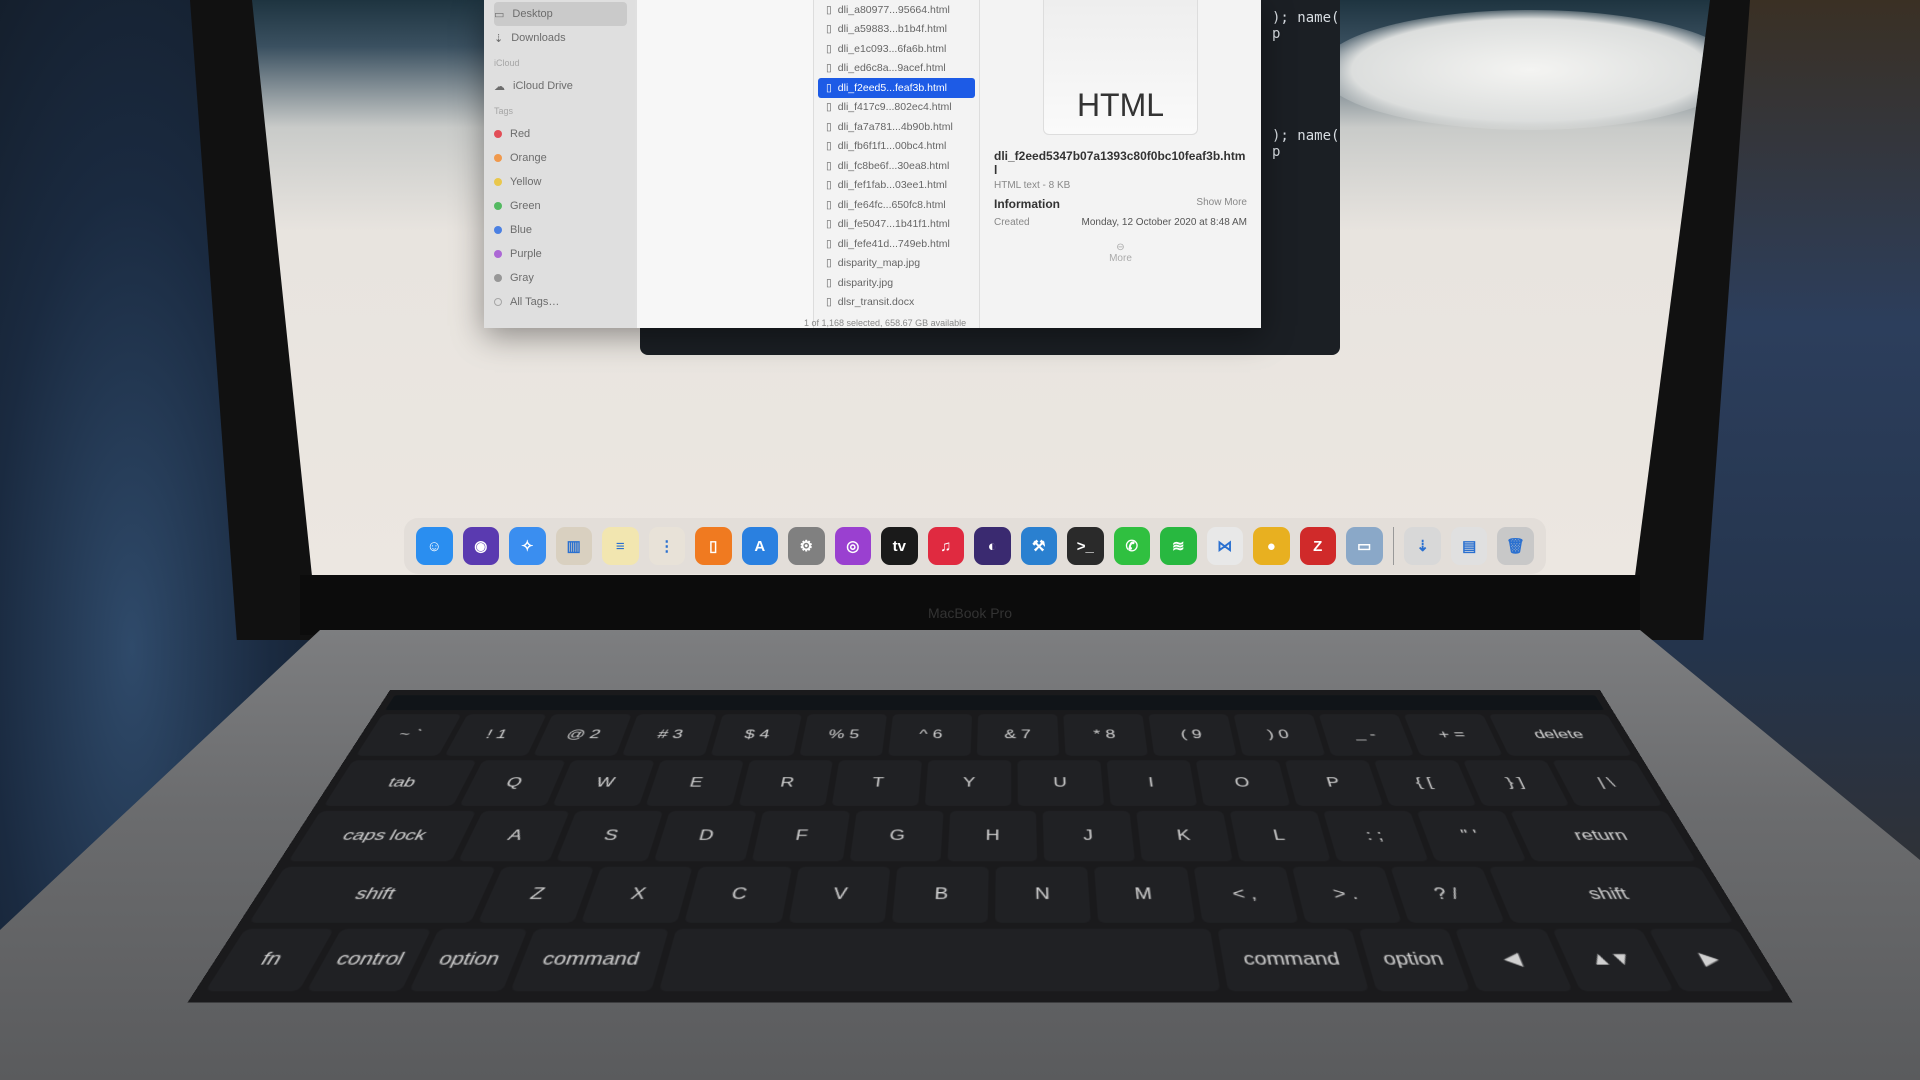  Describe the element at coordinates (843, 735) in the screenshot. I see `key--5: % 5` at that location.